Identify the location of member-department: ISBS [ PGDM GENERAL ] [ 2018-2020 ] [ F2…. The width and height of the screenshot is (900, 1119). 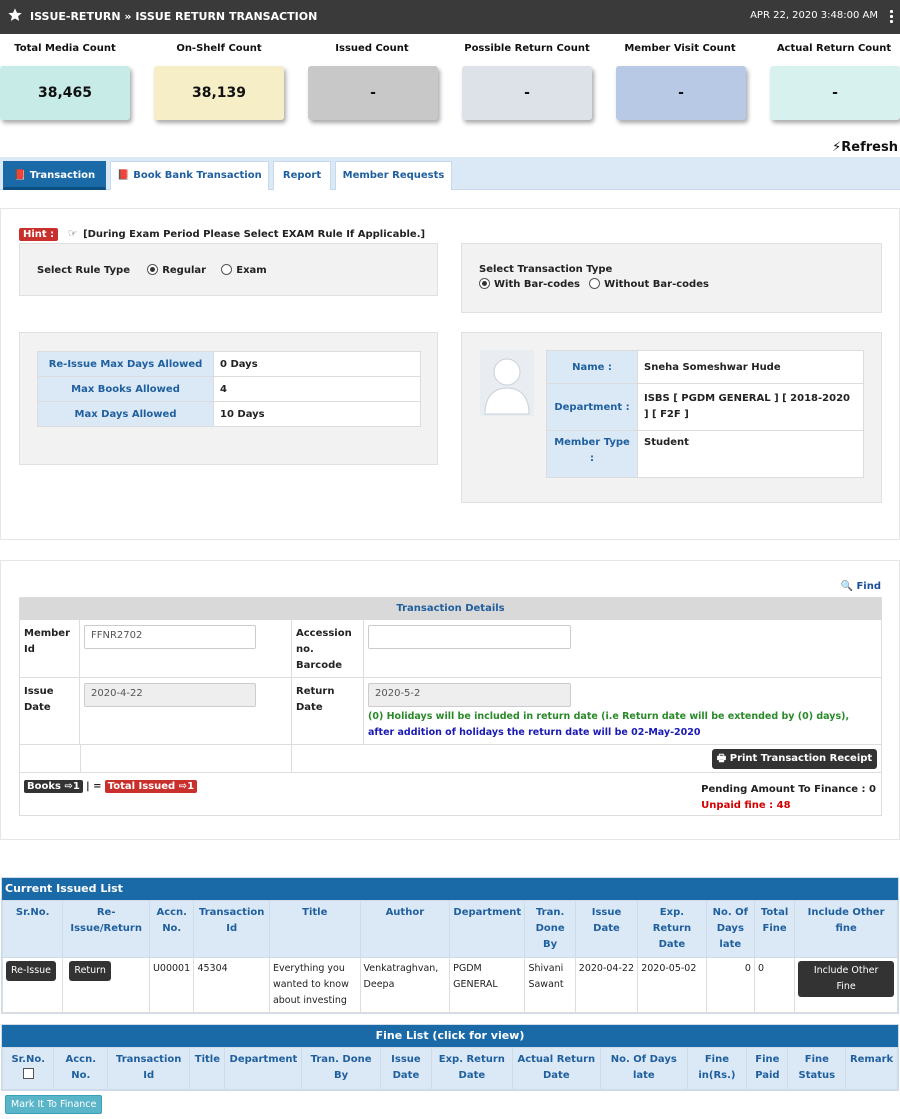
(750, 407).